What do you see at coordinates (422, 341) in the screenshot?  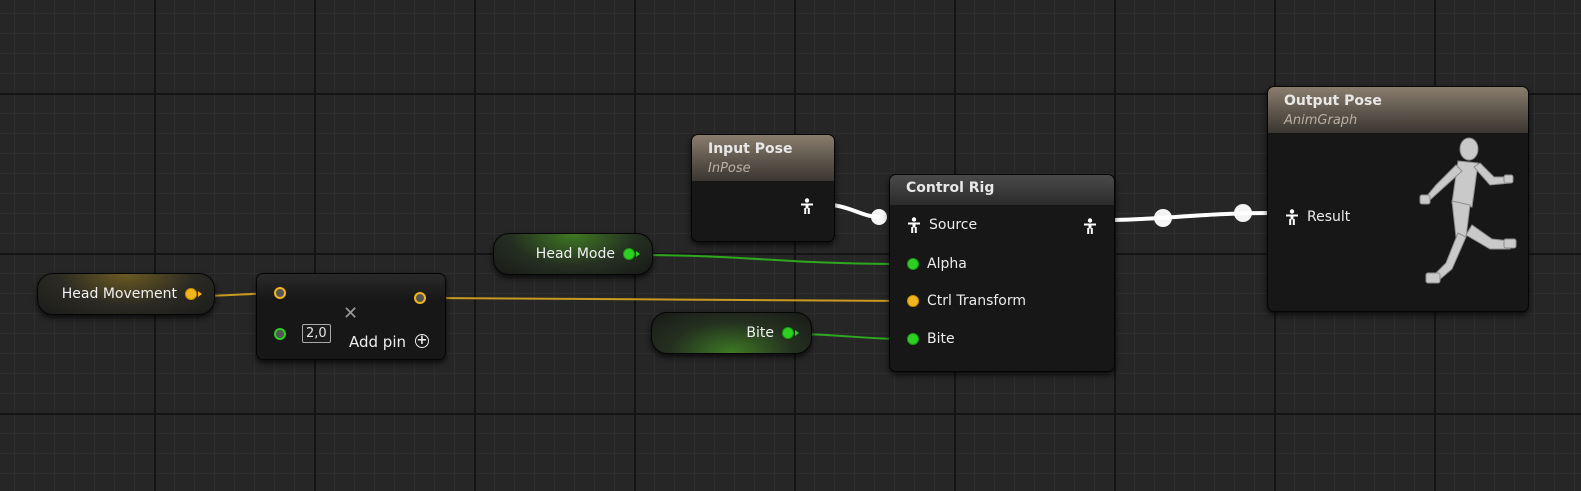 I see `plus-circle-icon: +` at bounding box center [422, 341].